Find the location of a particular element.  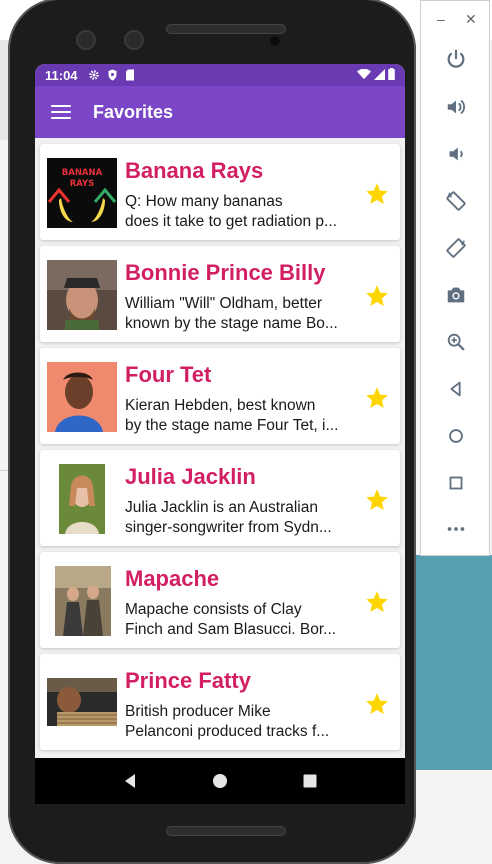

wifi-icon is located at coordinates (364, 75).